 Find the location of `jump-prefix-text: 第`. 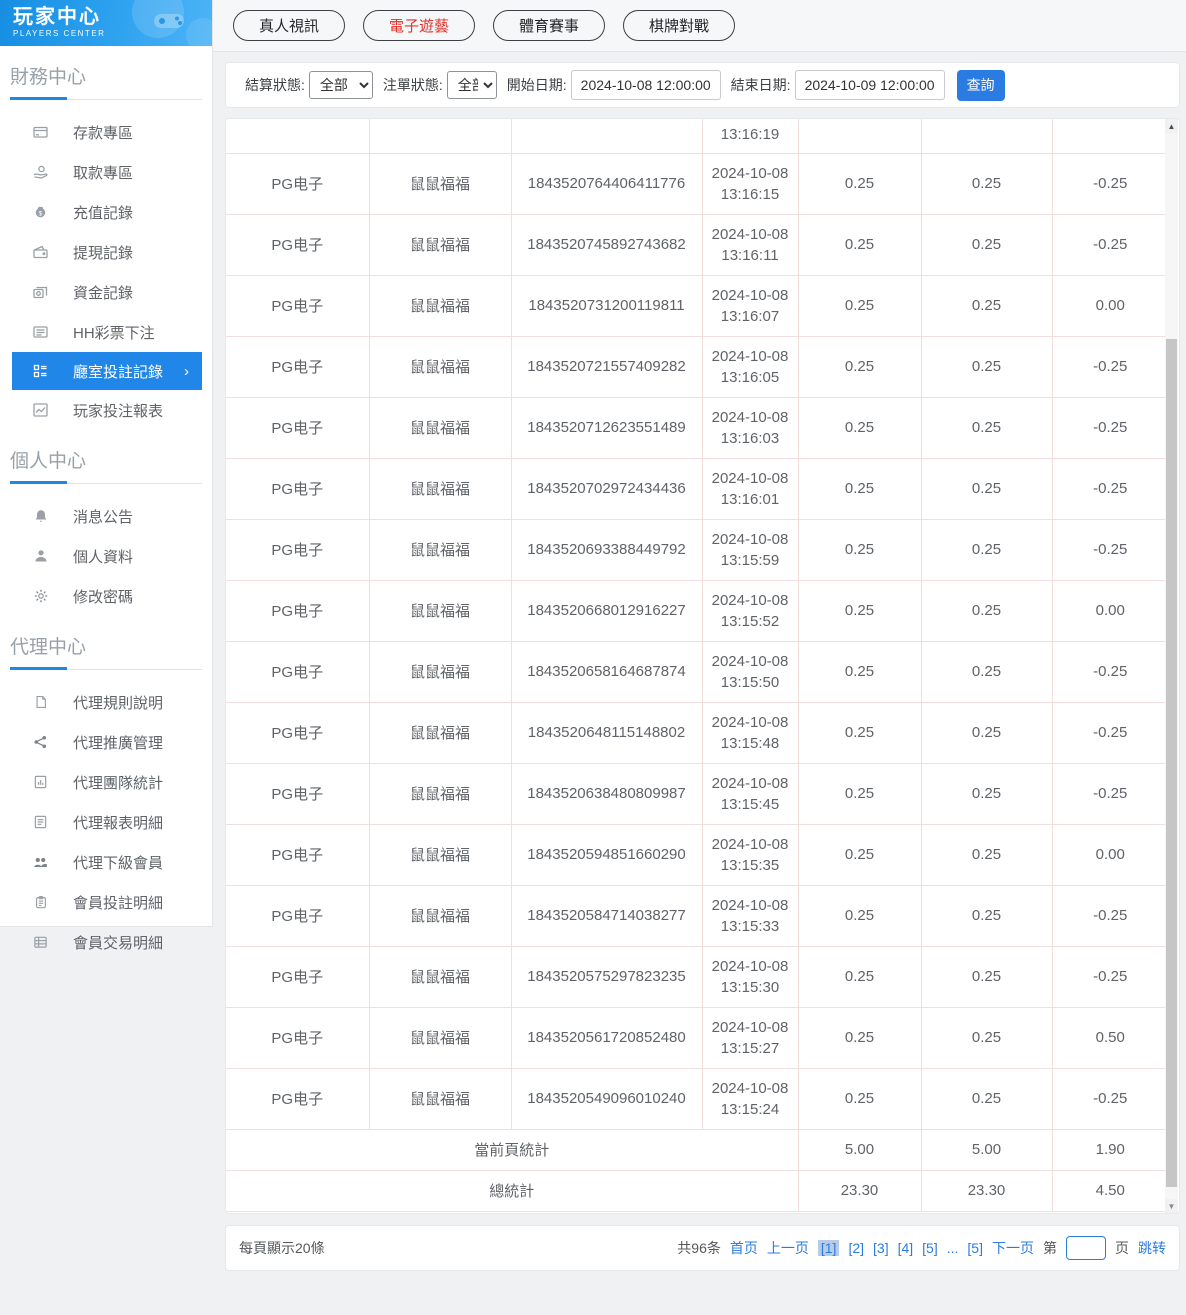

jump-prefix-text: 第 is located at coordinates (1050, 1248).